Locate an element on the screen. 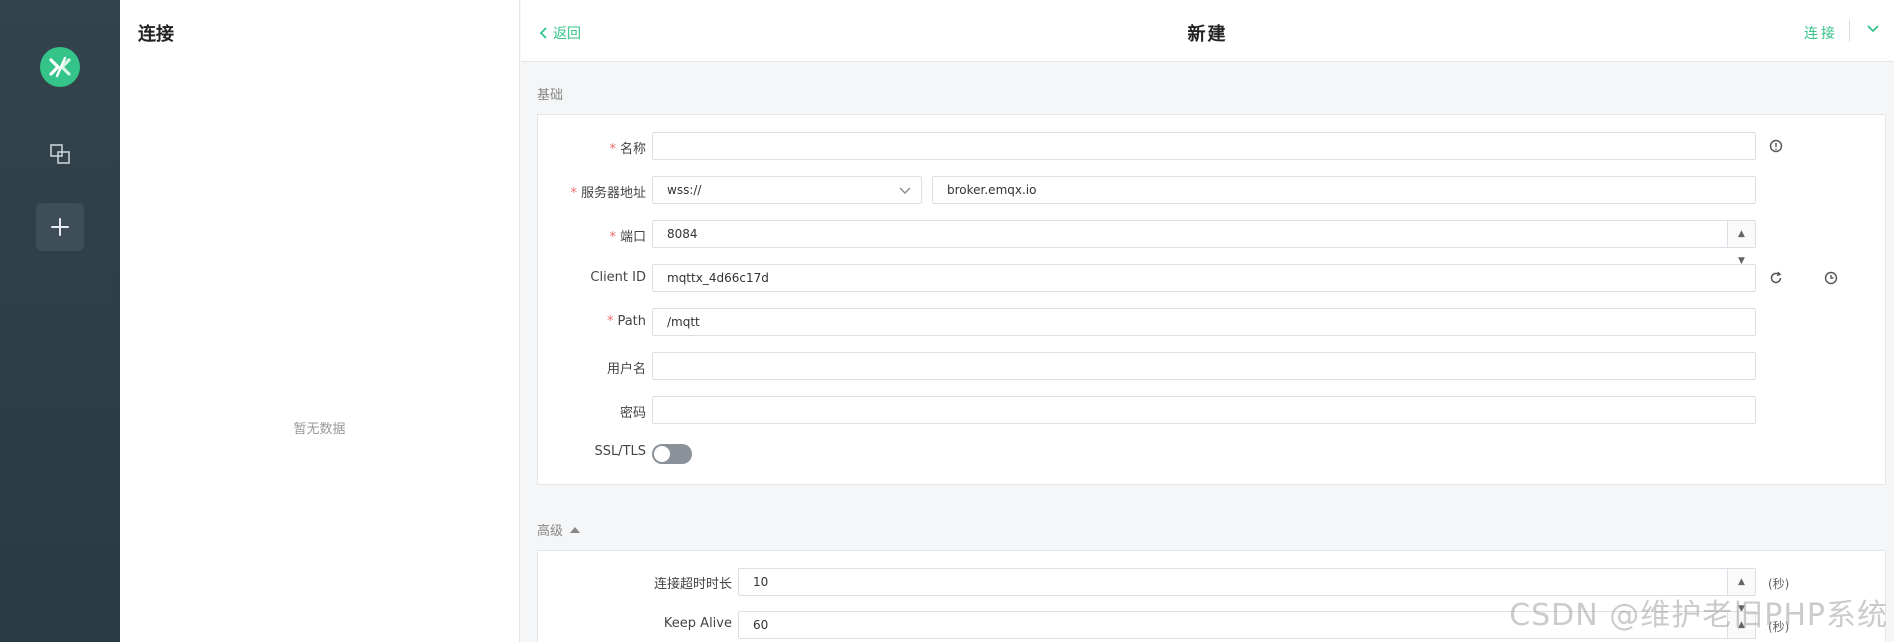  connect-timeout-value: 10 is located at coordinates (761, 582).